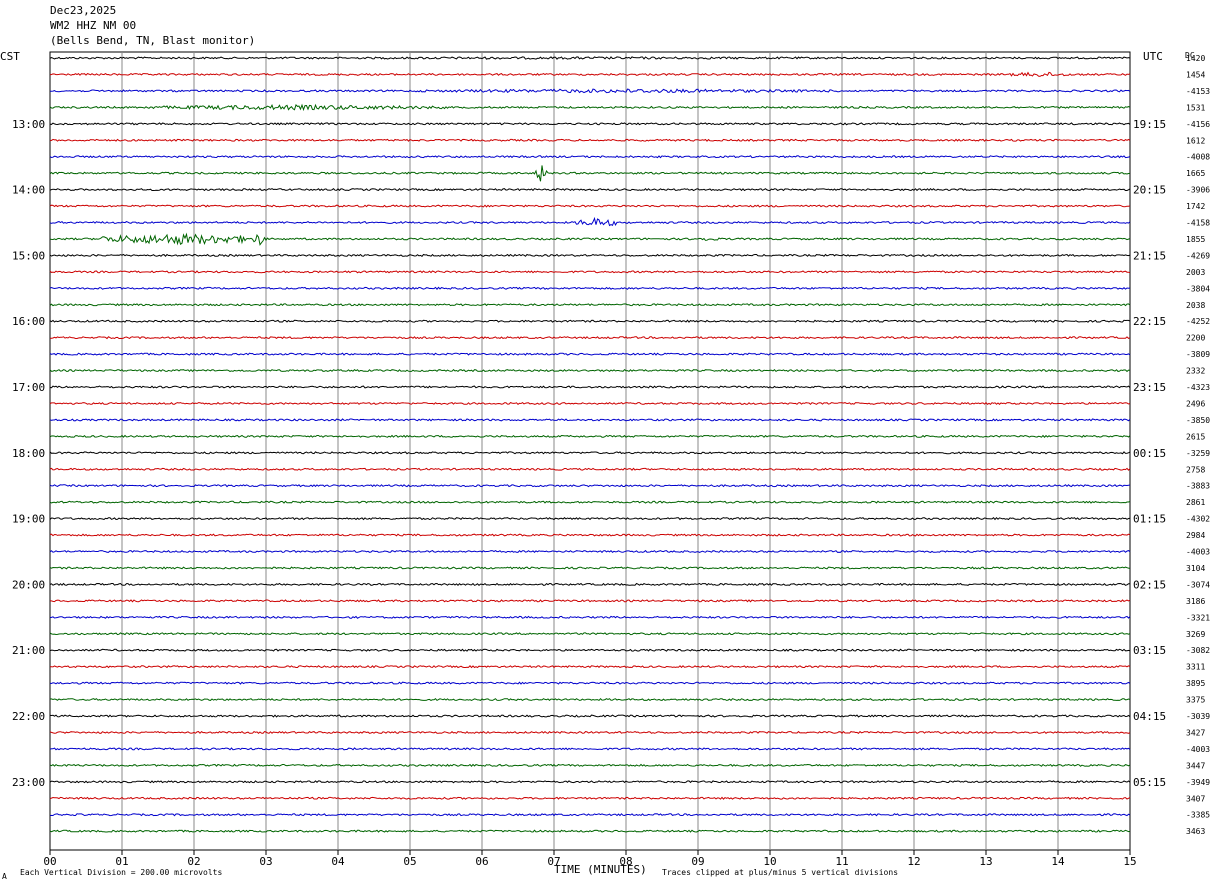 This screenshot has width=1210, height=886. Describe the element at coordinates (1149, 255) in the screenshot. I see `utc-hour-label: 21:15` at that location.